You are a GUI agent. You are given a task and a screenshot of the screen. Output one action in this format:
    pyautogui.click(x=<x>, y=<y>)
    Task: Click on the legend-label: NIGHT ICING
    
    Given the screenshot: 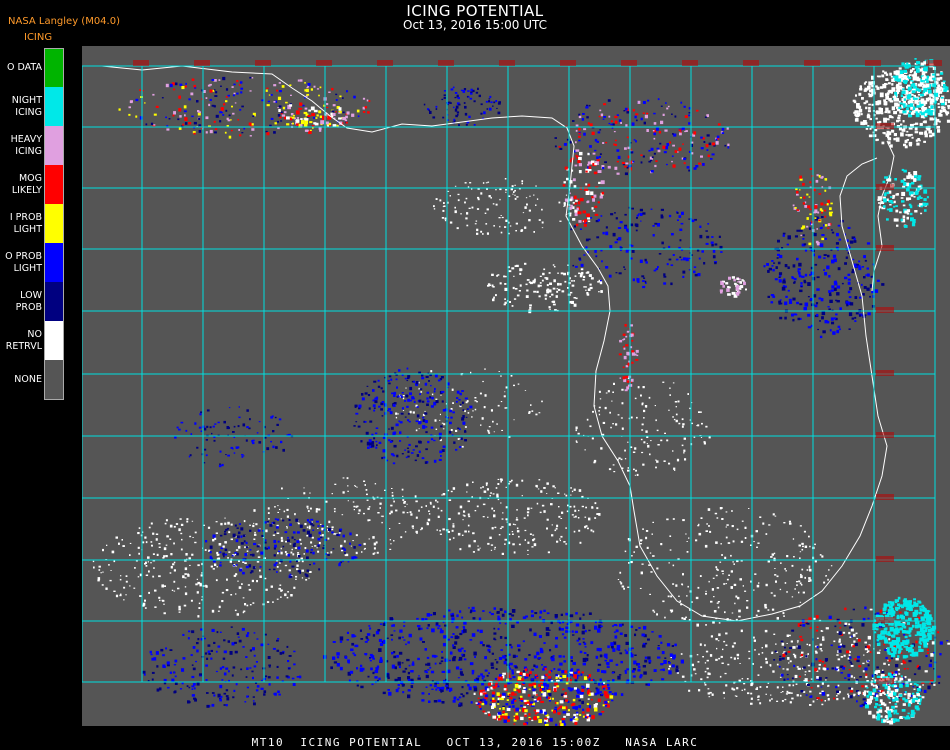 What is the action you would take?
    pyautogui.click(x=26, y=106)
    